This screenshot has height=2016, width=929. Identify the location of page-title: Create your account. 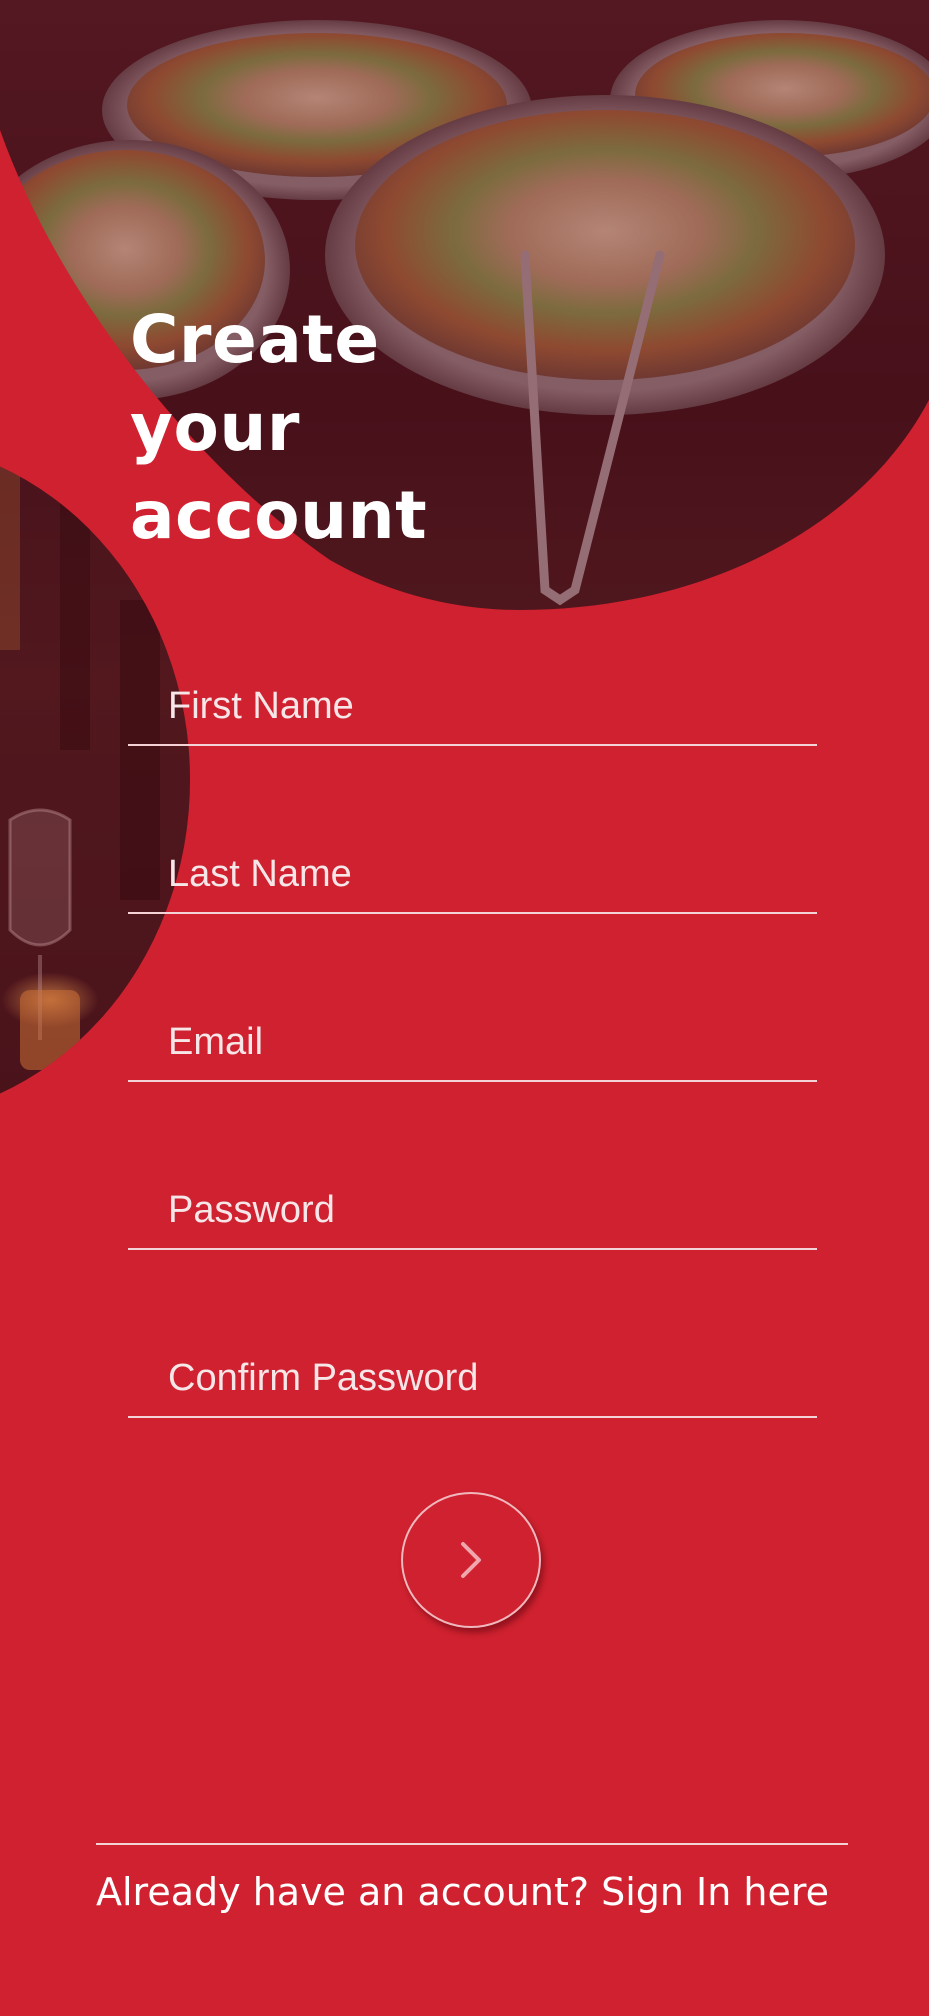
(278, 428).